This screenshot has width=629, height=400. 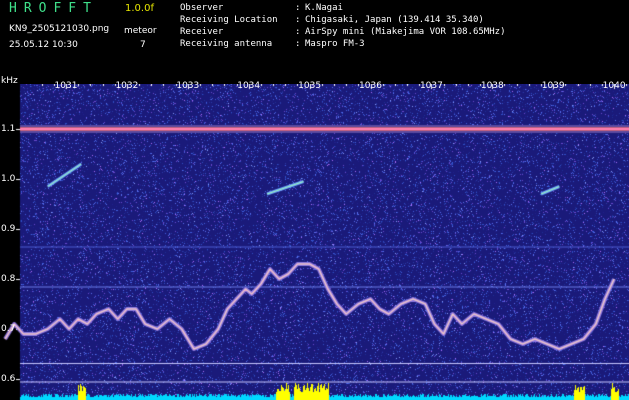 What do you see at coordinates (261, 8) in the screenshot?
I see `info-row-observer: Observer: K.Nagai` at bounding box center [261, 8].